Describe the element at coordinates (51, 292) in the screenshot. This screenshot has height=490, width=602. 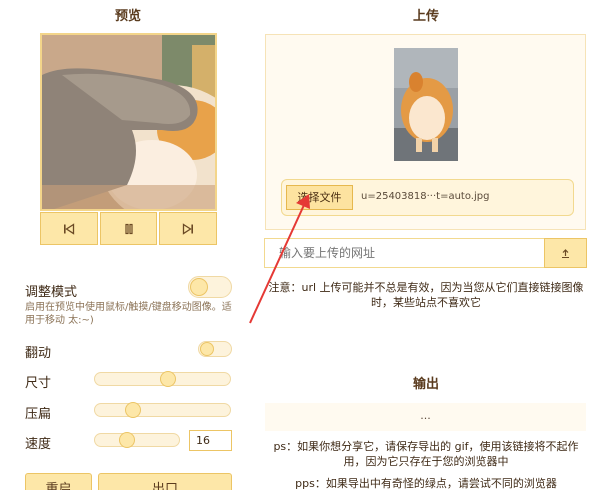
I see `adjust-mode-label: 调整模式` at that location.